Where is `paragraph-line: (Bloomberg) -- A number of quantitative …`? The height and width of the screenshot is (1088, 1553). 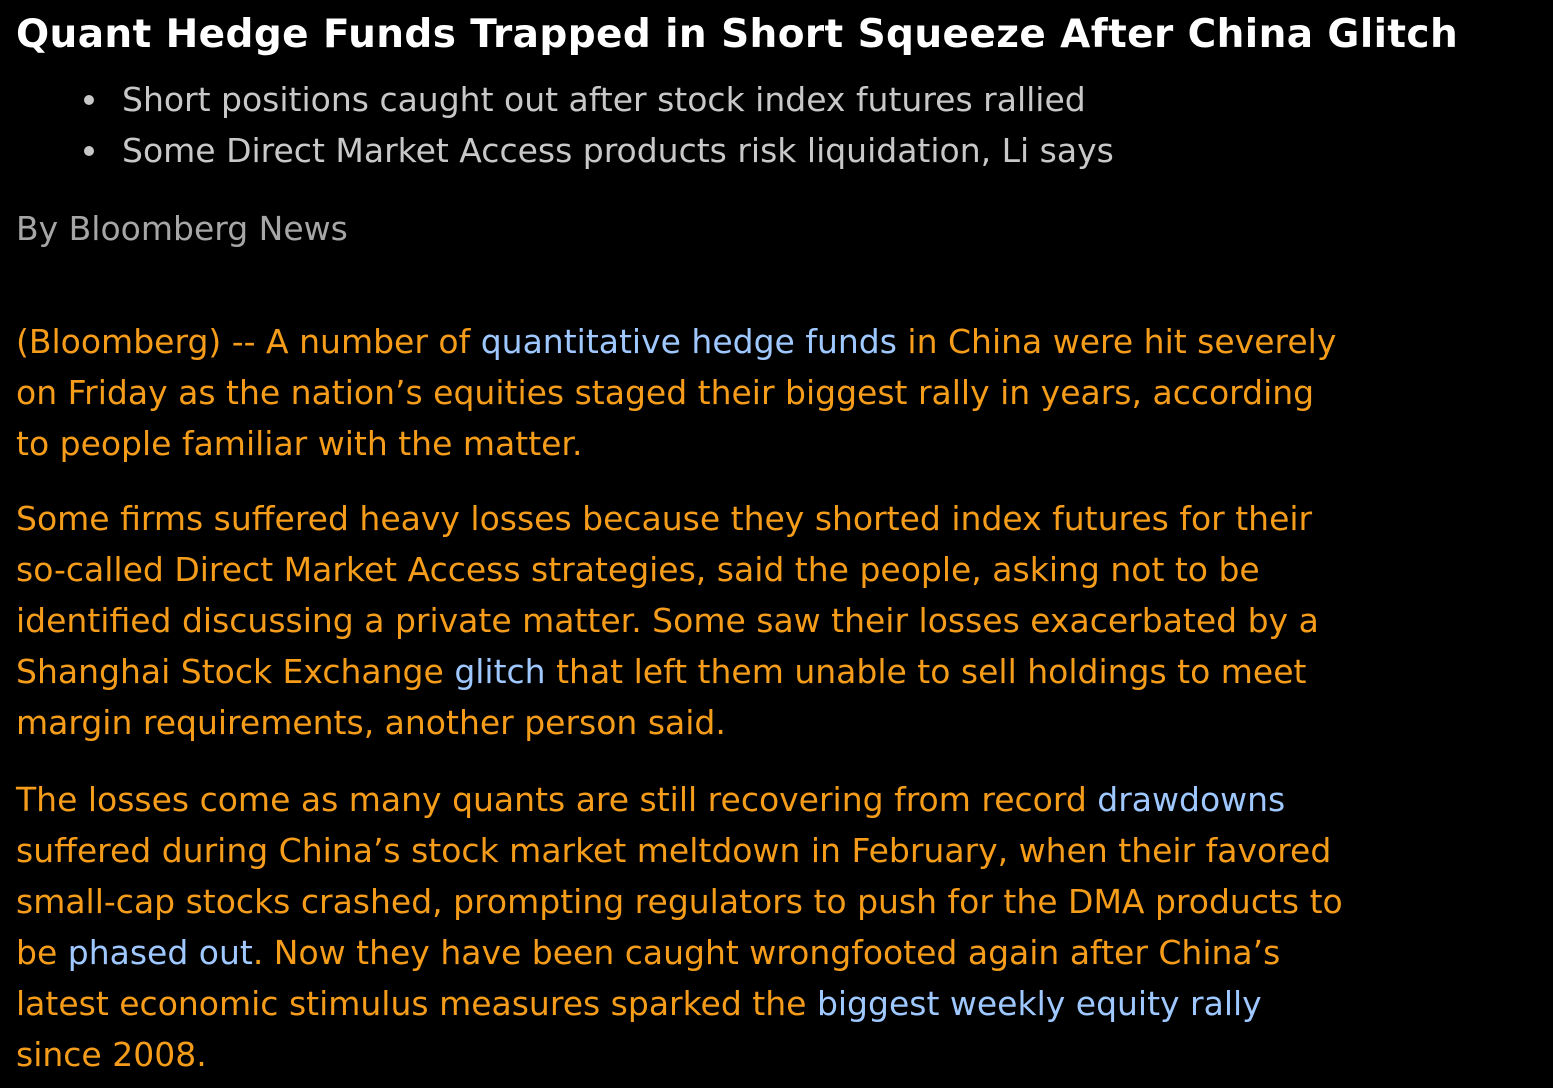
paragraph-line: (Bloomberg) -- A number of quantitative … is located at coordinates (766, 341).